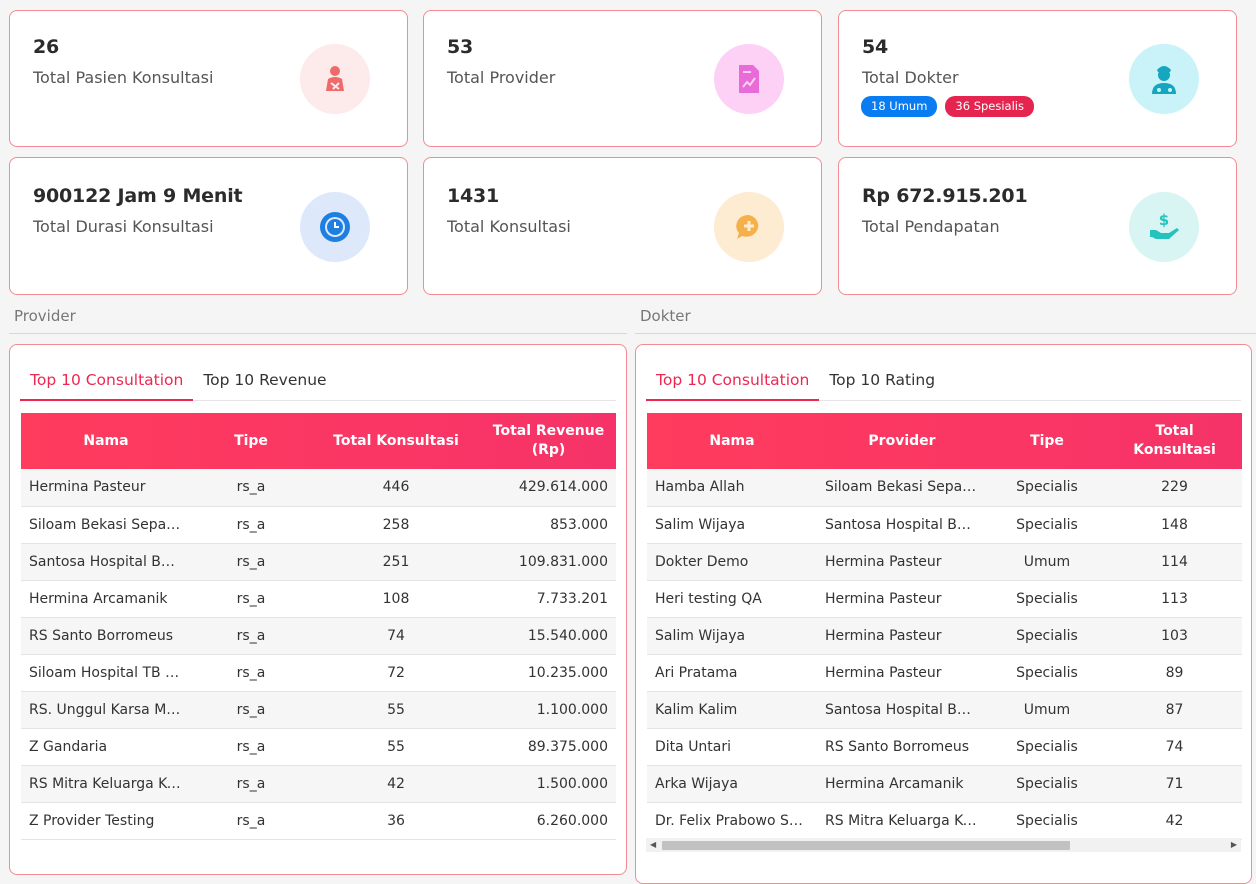  I want to click on stat-value: 26, so click(46, 47).